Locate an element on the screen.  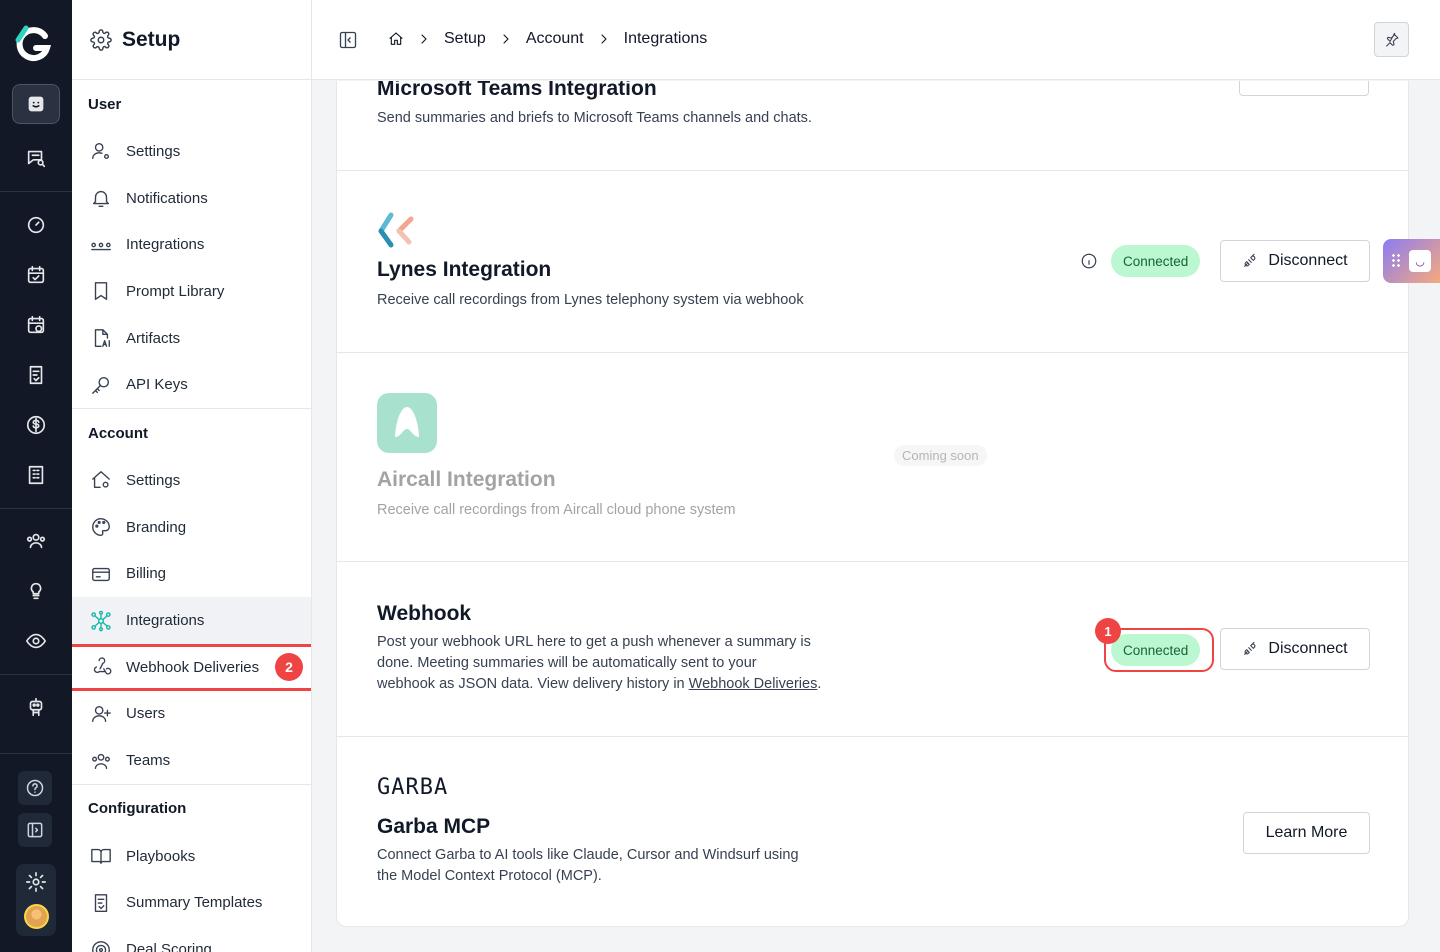
bookmark-icon is located at coordinates (101, 291).